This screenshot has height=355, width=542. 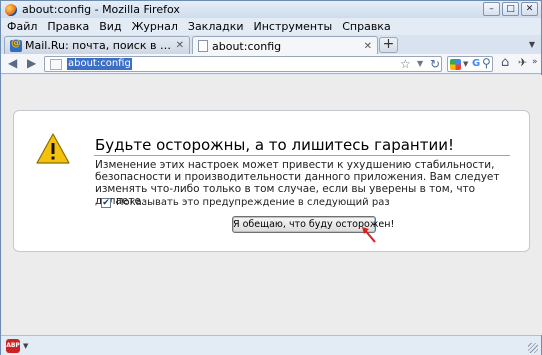 What do you see at coordinates (369, 235) in the screenshot?
I see `red-arrow-pointer-icon` at bounding box center [369, 235].